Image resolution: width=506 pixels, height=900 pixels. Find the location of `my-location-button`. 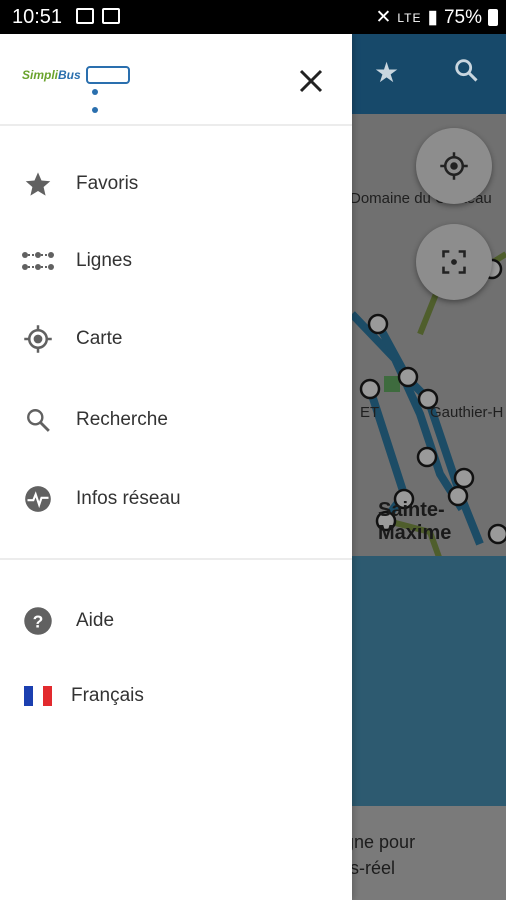

my-location-button is located at coordinates (454, 166).